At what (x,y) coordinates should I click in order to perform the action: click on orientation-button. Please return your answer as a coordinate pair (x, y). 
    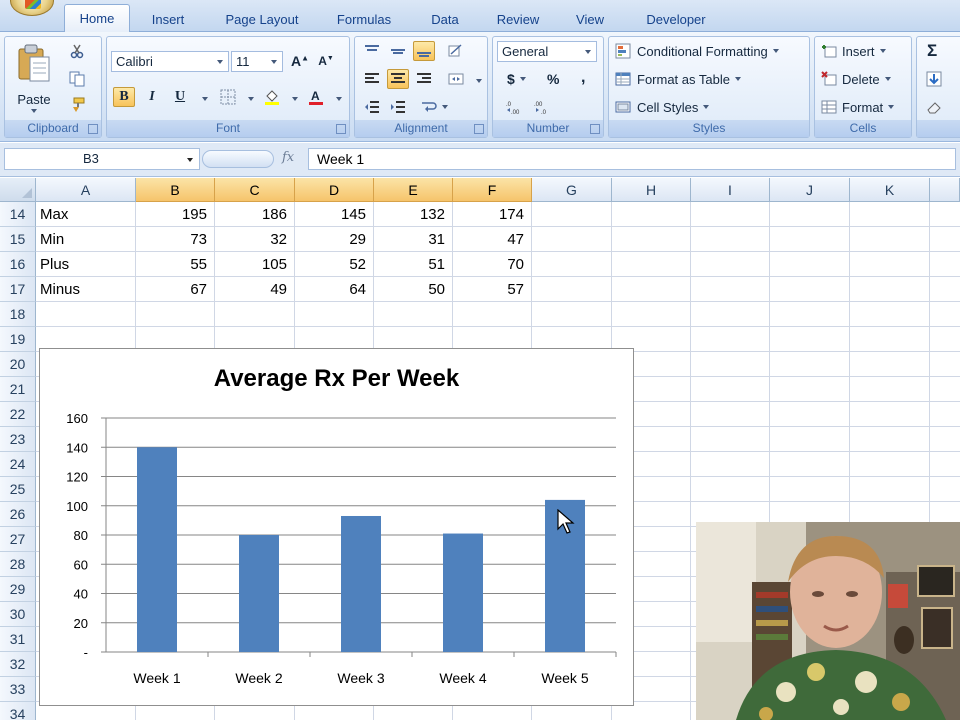
    Looking at the image, I should click on (456, 51).